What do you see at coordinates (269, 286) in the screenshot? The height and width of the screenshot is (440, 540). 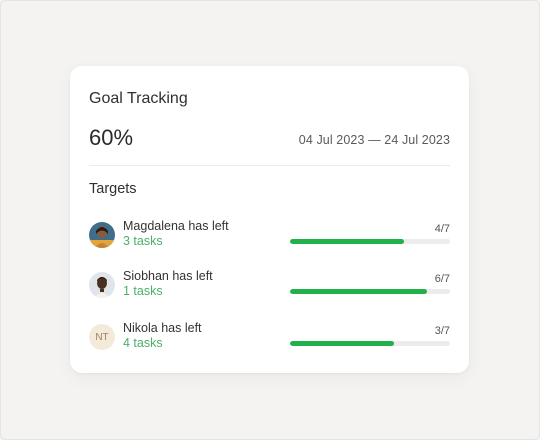 I see `target-row-siobhan: Siobhan has left 1 tasks 6/7` at bounding box center [269, 286].